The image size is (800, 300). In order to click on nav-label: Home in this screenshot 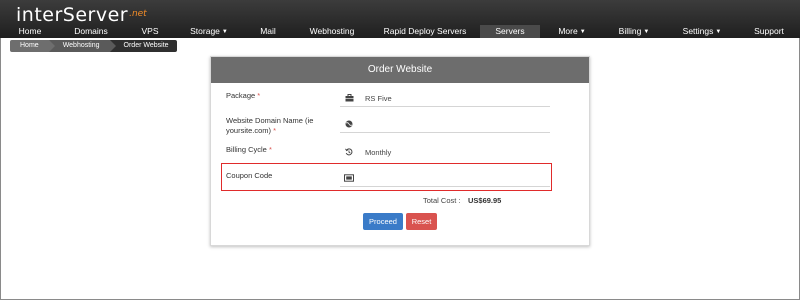, I will do `click(30, 31)`.